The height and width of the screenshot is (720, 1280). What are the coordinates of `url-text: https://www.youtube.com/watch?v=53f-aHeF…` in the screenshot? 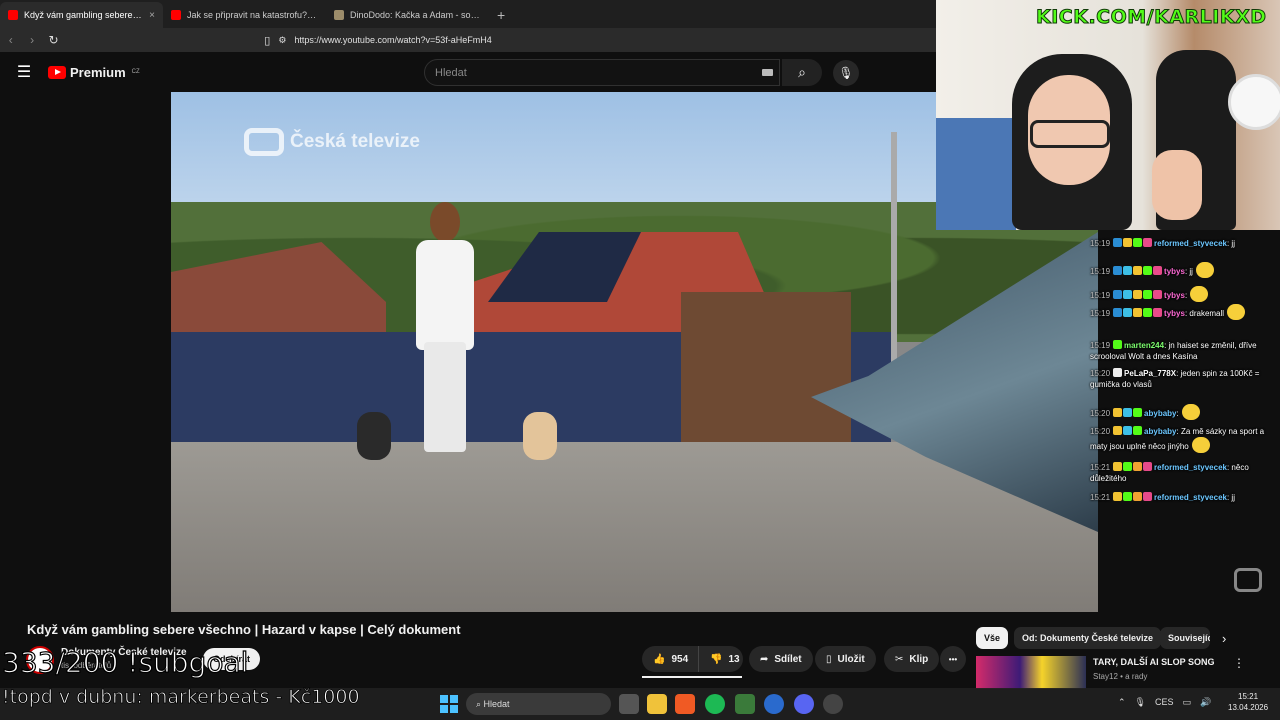 It's located at (393, 40).